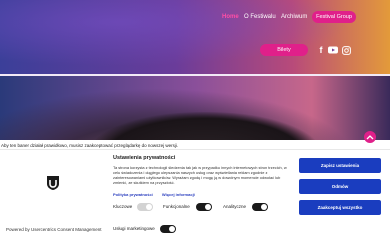 The height and width of the screenshot is (240, 390). Describe the element at coordinates (230, 17) in the screenshot. I see `nav-home: Home` at that location.